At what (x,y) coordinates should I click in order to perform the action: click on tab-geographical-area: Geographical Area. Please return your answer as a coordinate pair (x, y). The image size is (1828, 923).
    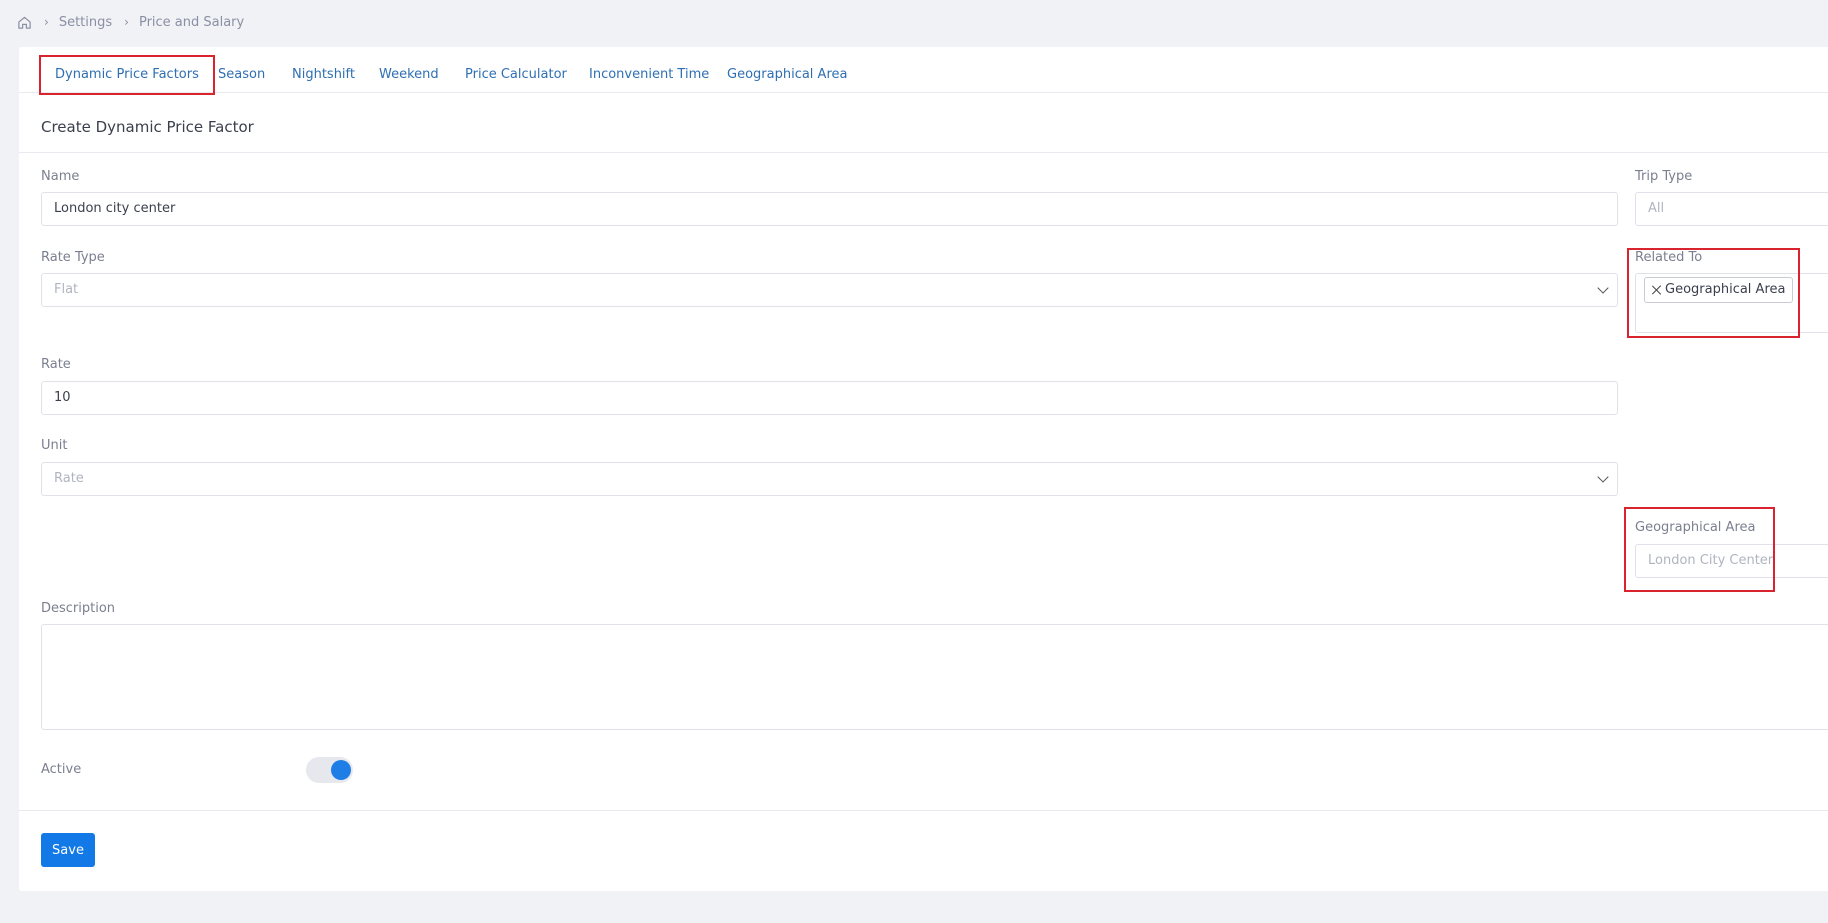
    Looking at the image, I should click on (787, 75).